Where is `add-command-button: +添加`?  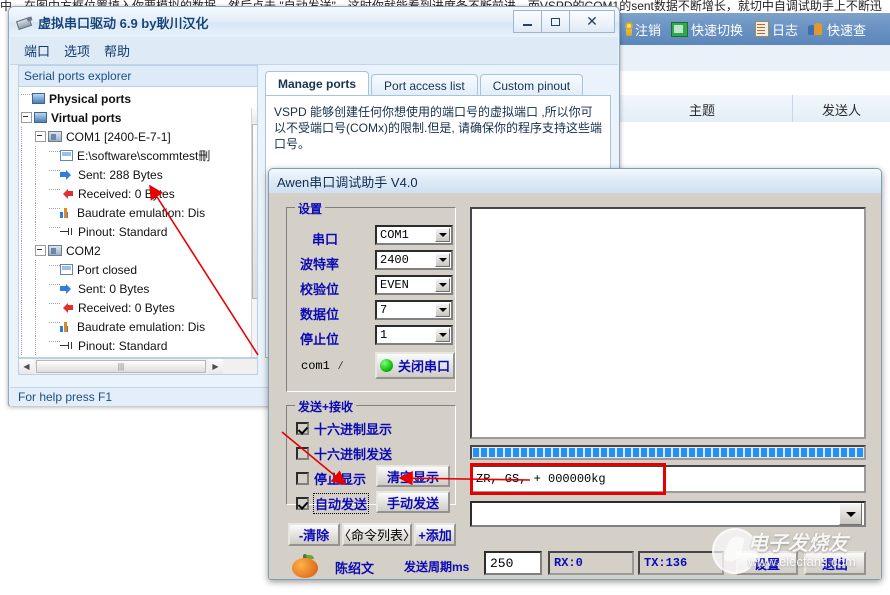
add-command-button: +添加 is located at coordinates (435, 534).